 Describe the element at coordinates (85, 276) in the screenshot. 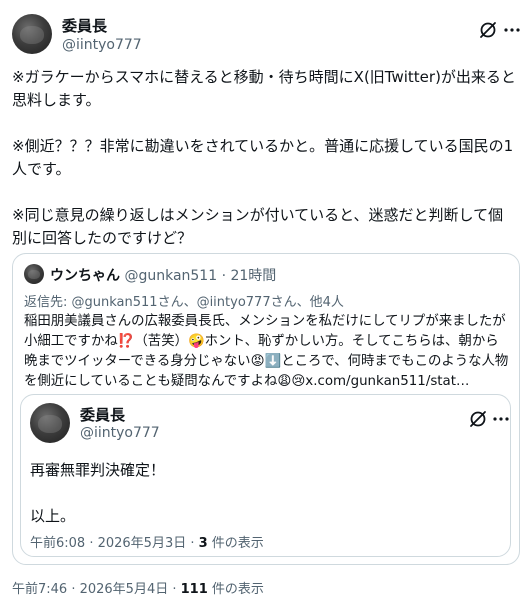

I see `quote-author-name: ウンちゃん` at that location.